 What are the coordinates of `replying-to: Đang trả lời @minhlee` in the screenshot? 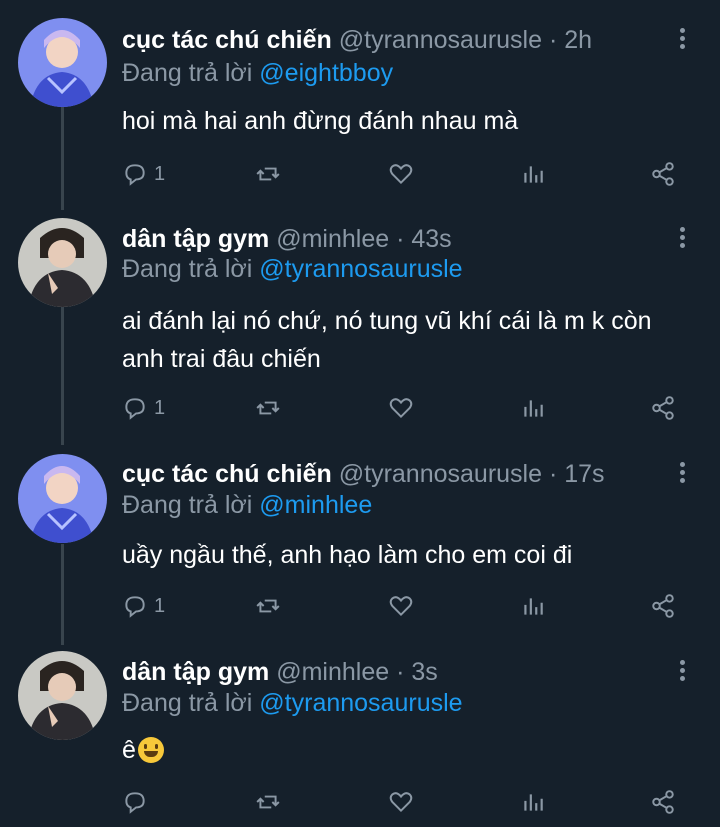 It's located at (247, 505).